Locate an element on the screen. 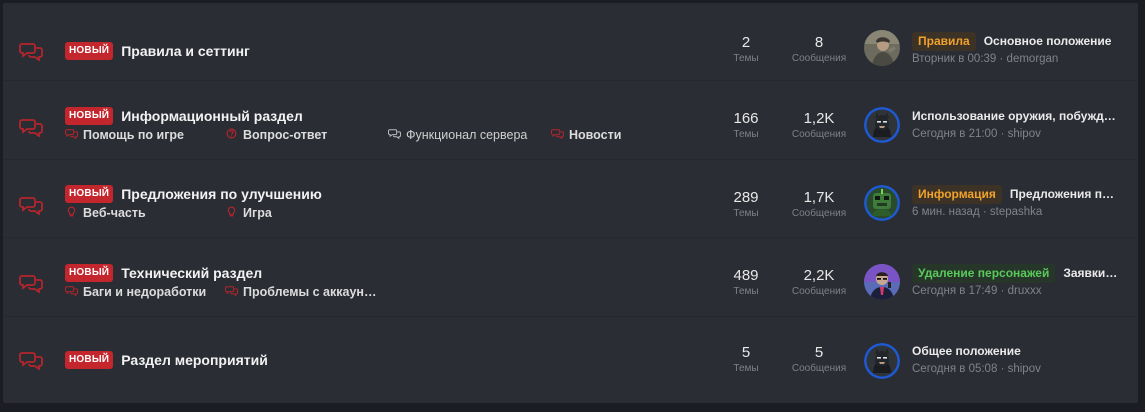 The width and height of the screenshot is (1145, 412). subforum-label: Веб-часть is located at coordinates (114, 213).